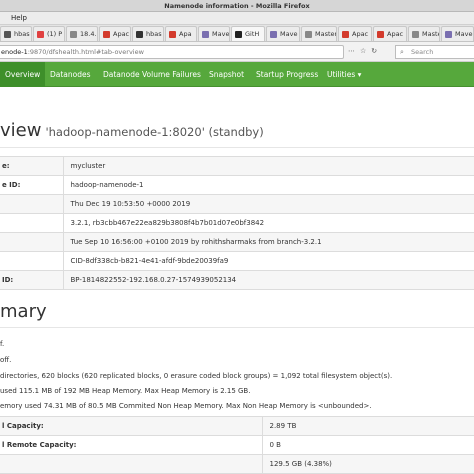 Image resolution: width=474 pixels, height=474 pixels. I want to click on url-path: :9870/dfshealth.html#tab-overview, so click(85, 52).